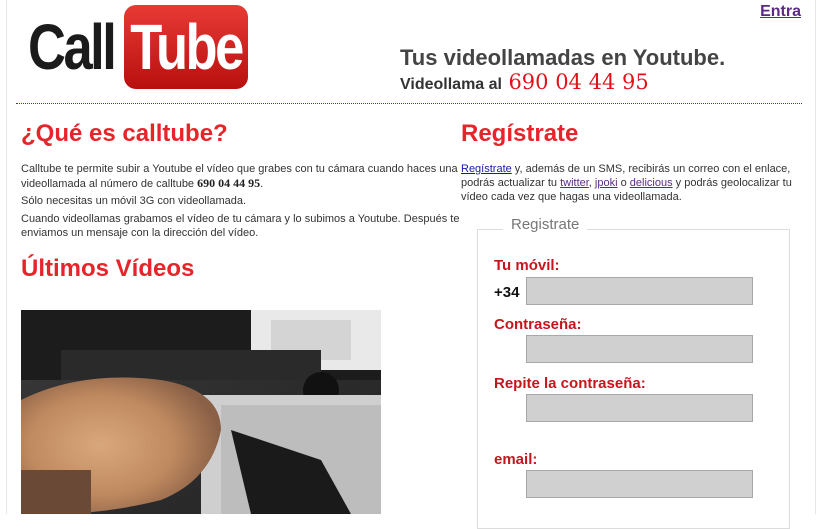 The height and width of the screenshot is (529, 820). I want to click on delicious-link: delicious, so click(651, 183).